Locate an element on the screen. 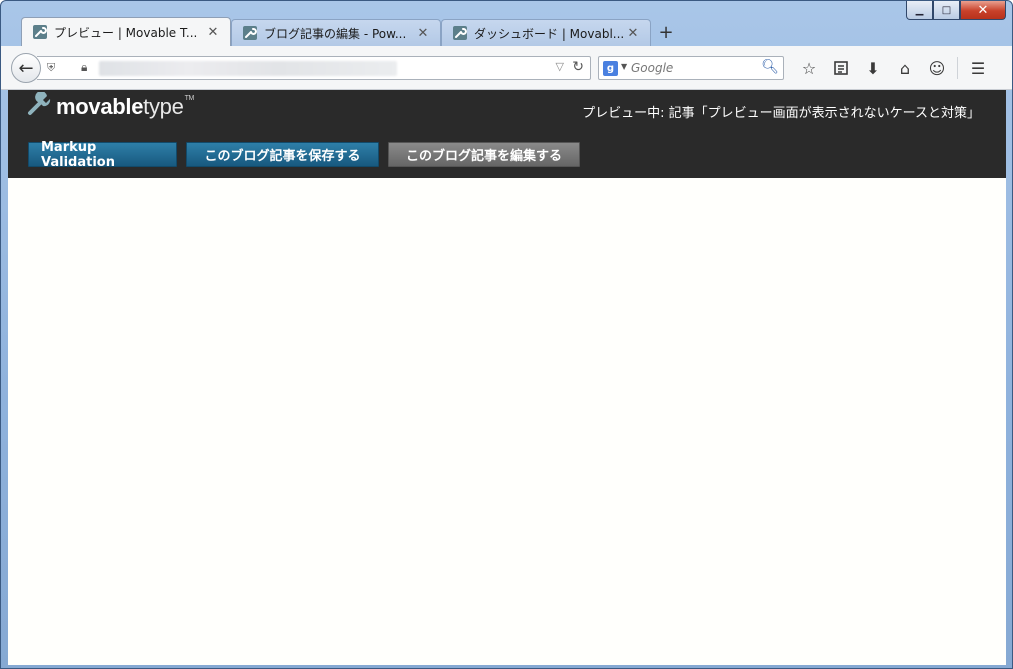 The width and height of the screenshot is (1013, 669). search-bar: g ▼ 🔍︎ is located at coordinates (691, 68).